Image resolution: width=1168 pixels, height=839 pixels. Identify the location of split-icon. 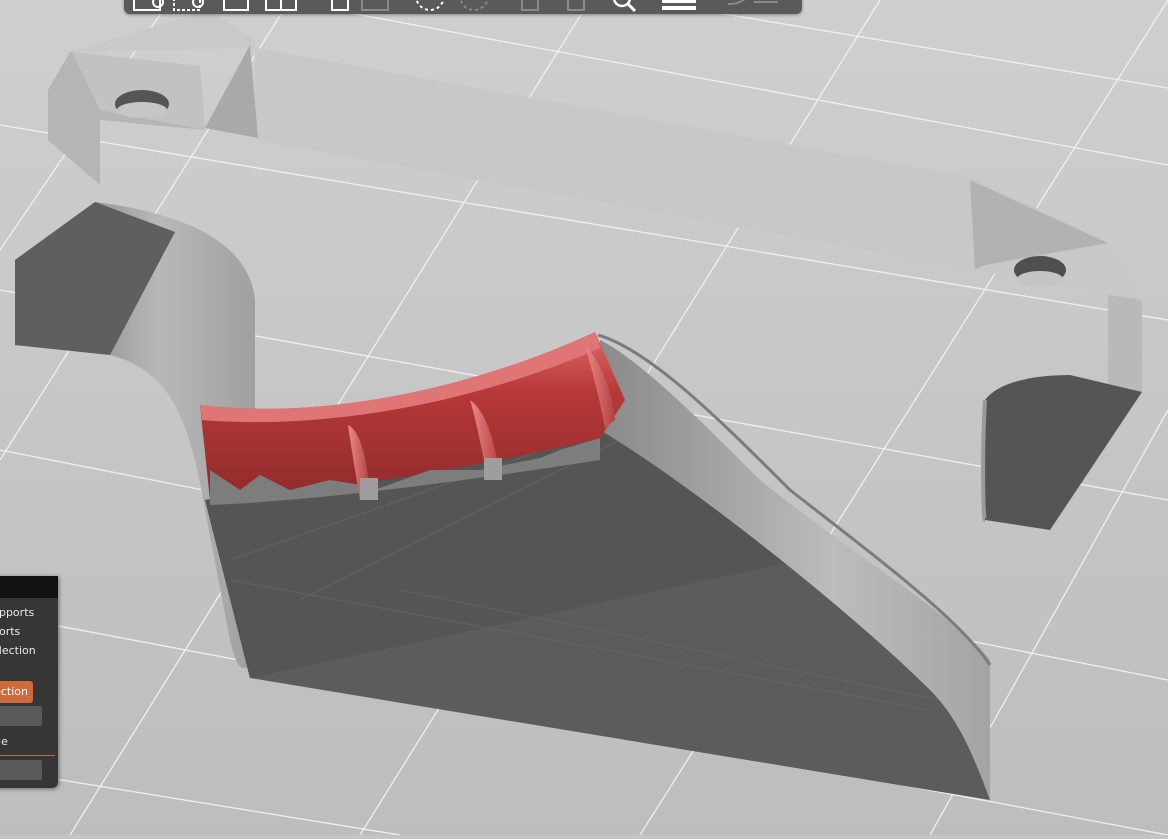
(280, 7).